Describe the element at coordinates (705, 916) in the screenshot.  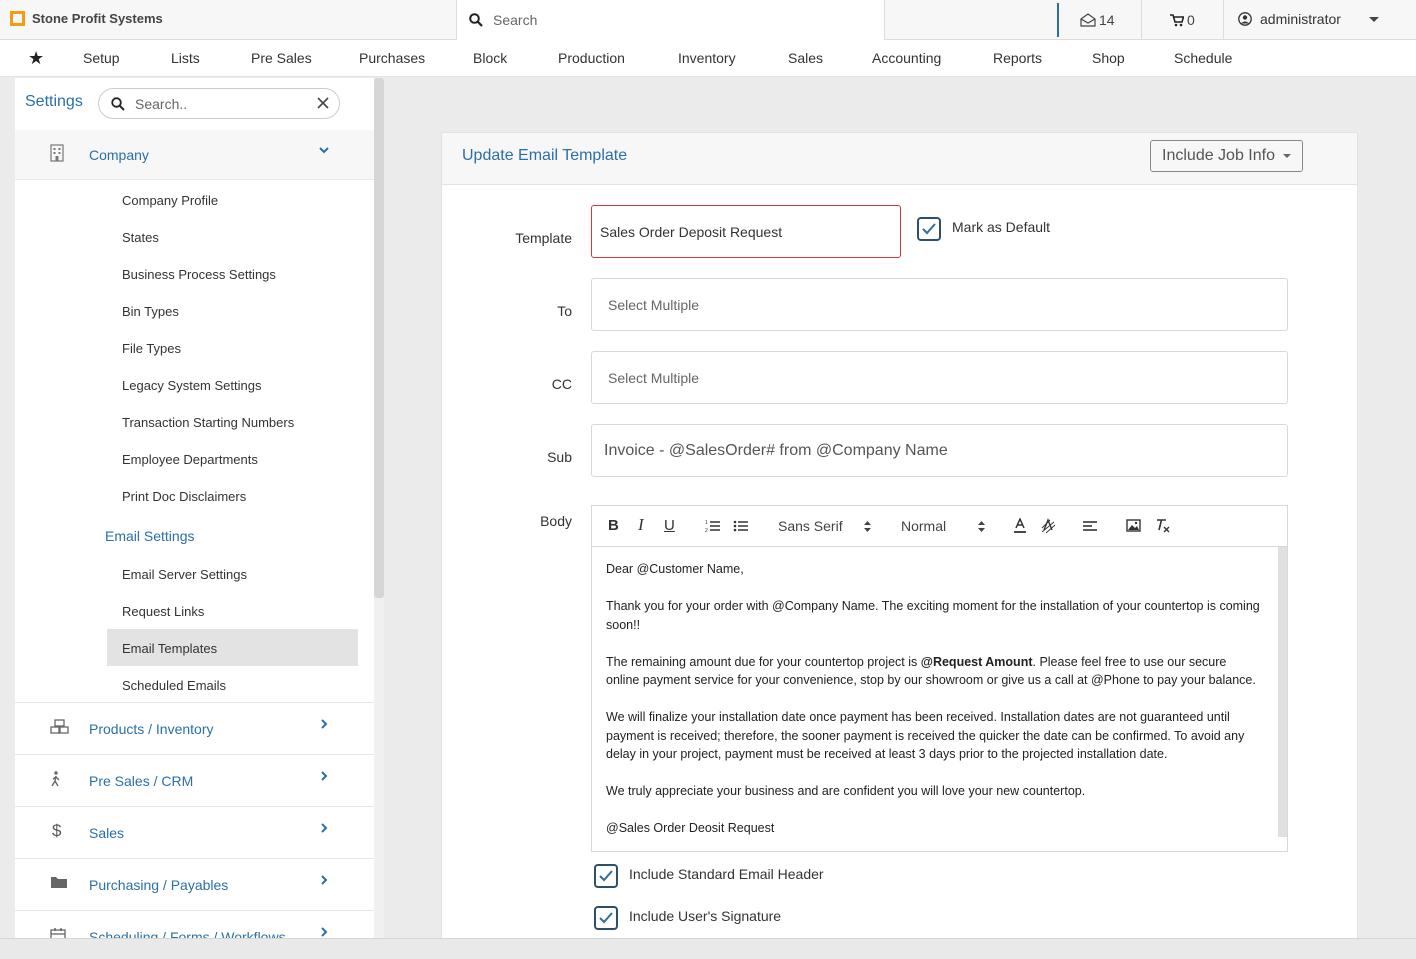
I see `include-signature-label: Include User's Signature` at that location.